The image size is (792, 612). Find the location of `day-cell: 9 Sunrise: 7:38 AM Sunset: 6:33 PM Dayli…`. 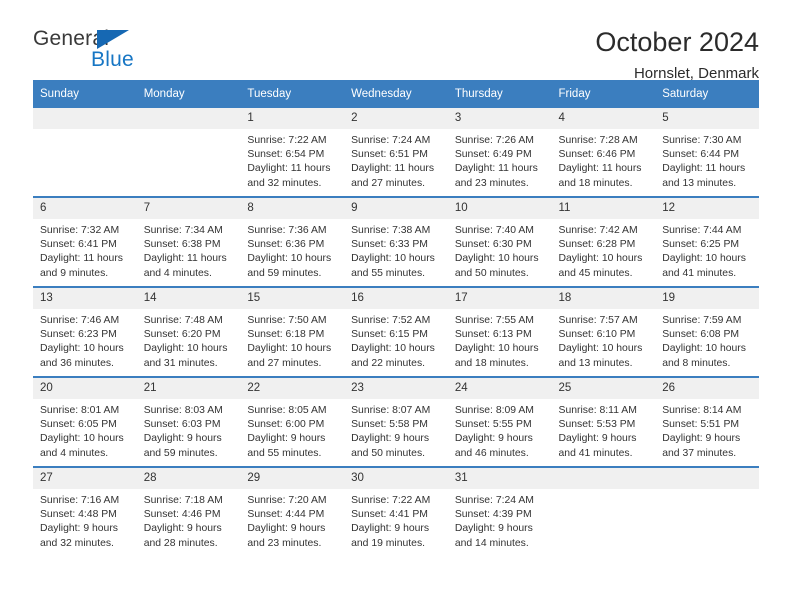

day-cell: 9 Sunrise: 7:38 AM Sunset: 6:33 PM Dayli… is located at coordinates (396, 241).